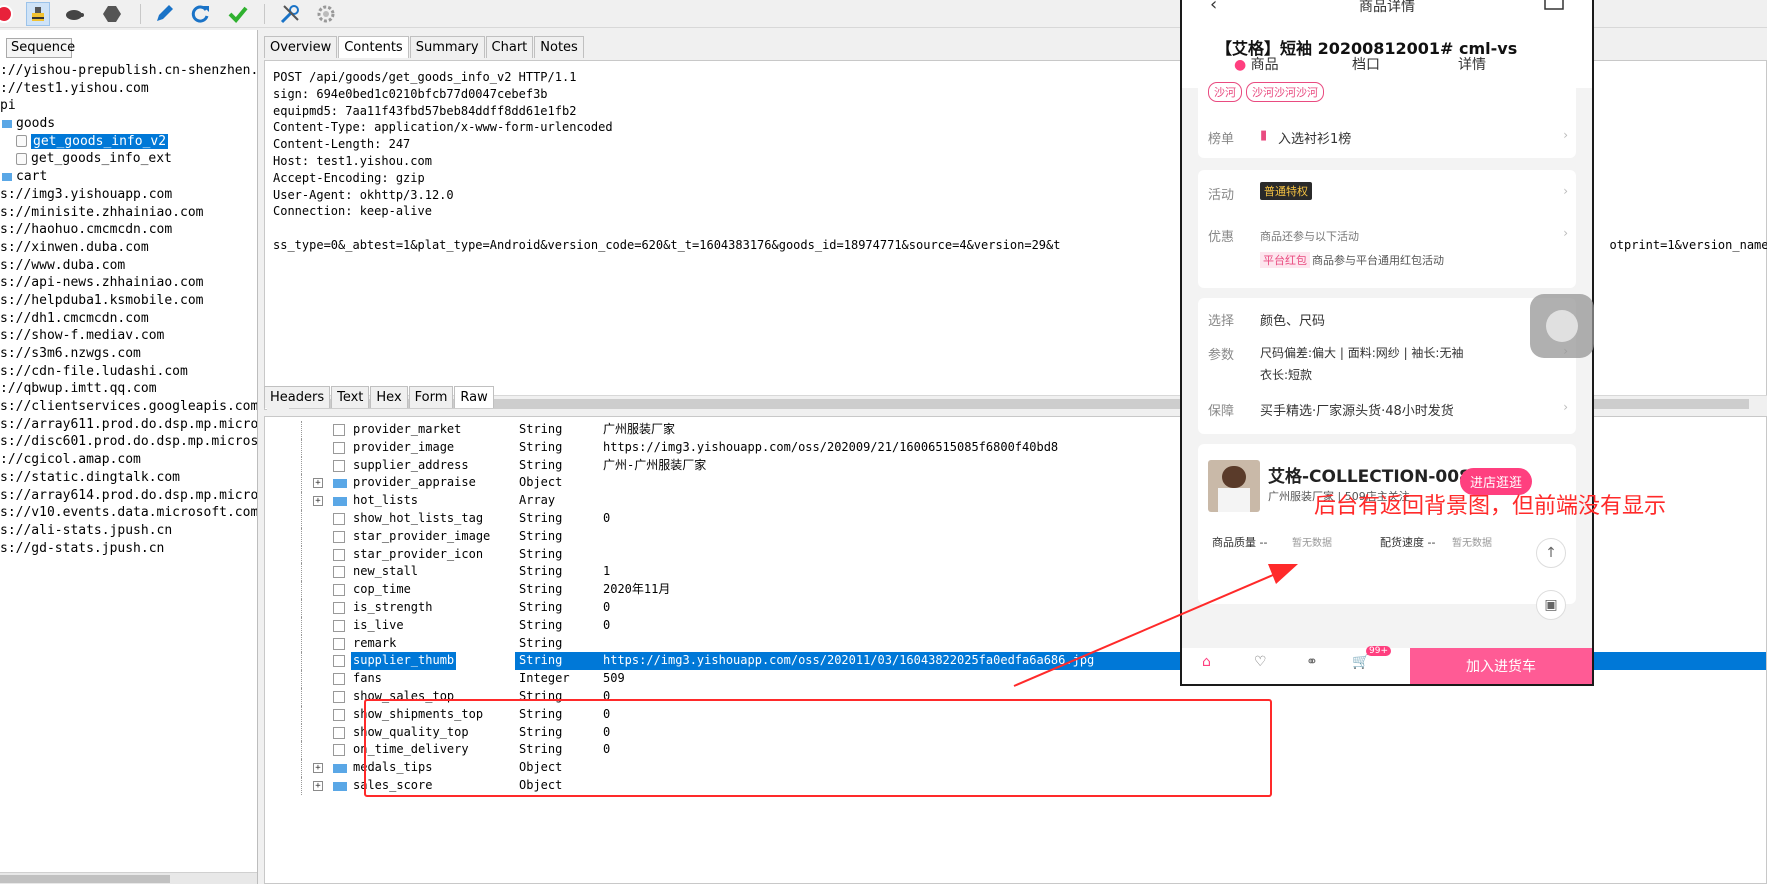 Image resolution: width=1767 pixels, height=884 pixels. I want to click on tab-summary: Summary, so click(447, 47).